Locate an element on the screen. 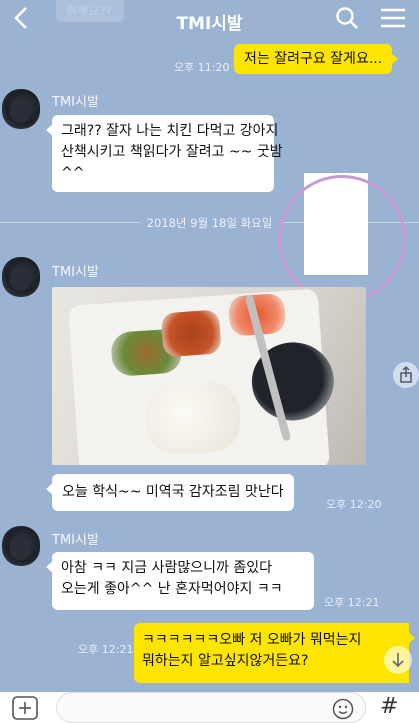 This screenshot has height=723, width=419. food-meat is located at coordinates (191, 333).